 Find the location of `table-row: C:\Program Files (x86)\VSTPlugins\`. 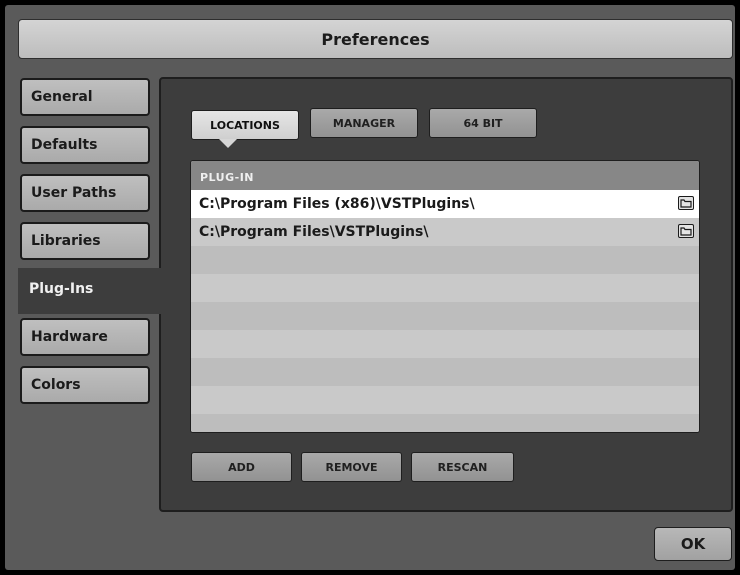

table-row: C:\Program Files (x86)\VSTPlugins\ is located at coordinates (445, 204).